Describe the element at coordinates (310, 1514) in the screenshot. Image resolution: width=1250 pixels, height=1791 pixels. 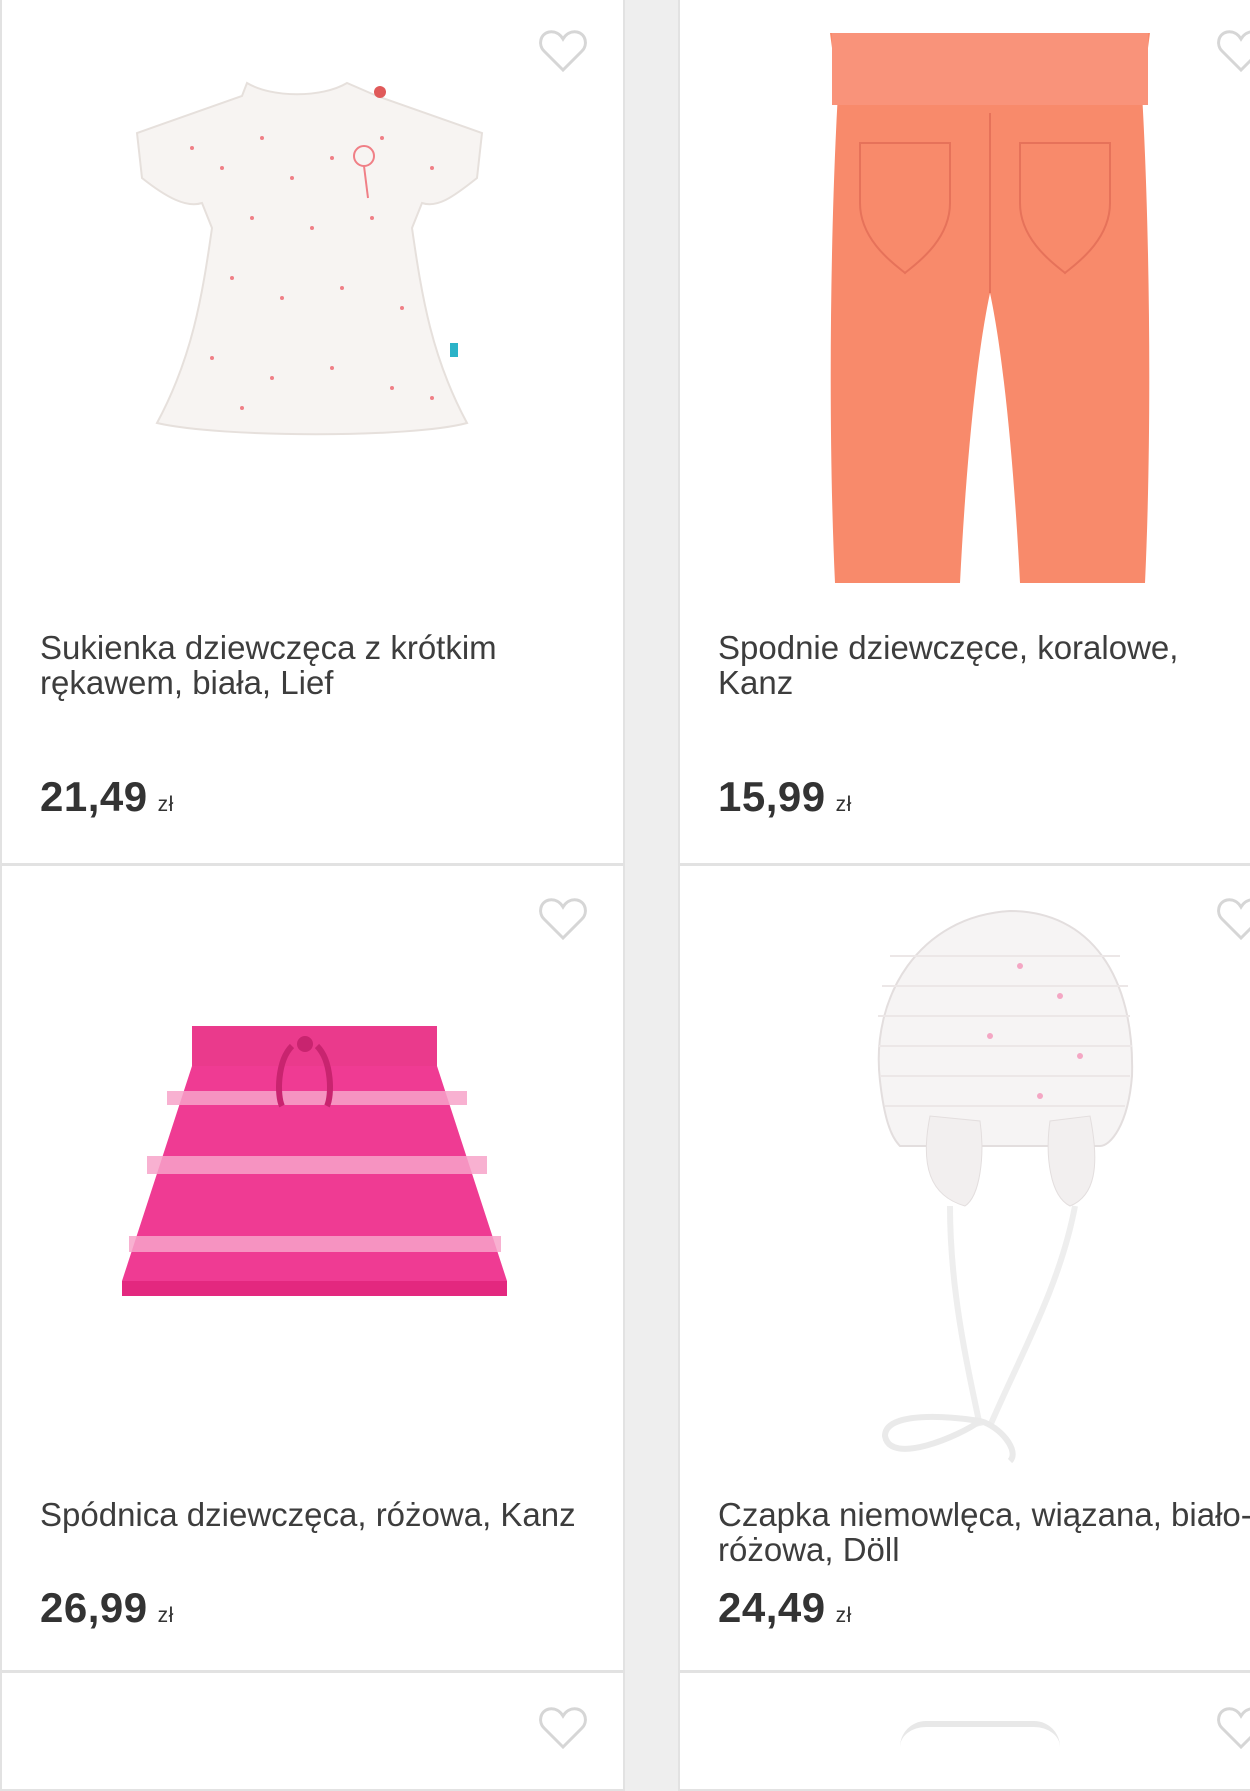
I see `product-title: Spódnica dziewczęca, różowa, Kanz` at that location.